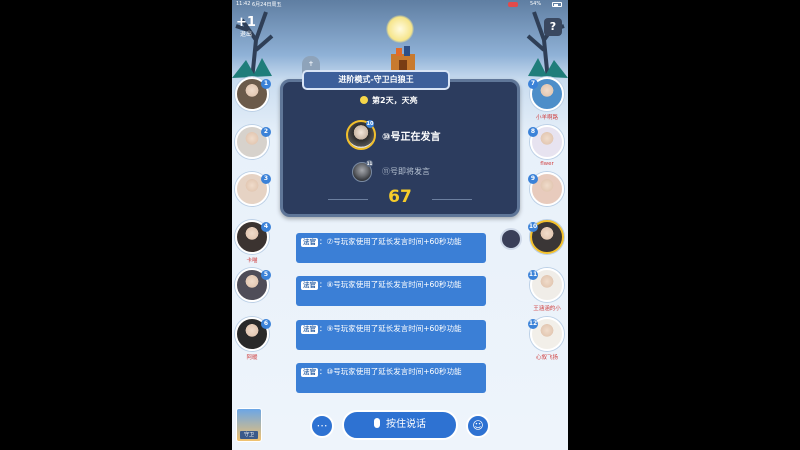 The width and height of the screenshot is (800, 450). Describe the element at coordinates (390, 371) in the screenshot. I see `message-text: ：⑩号玩家使用了延长发言时间+60秒功能` at that location.